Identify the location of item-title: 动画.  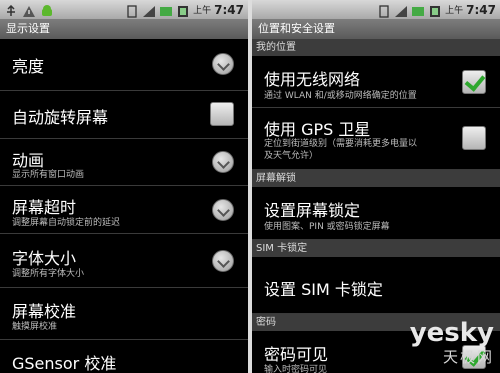
(28, 160).